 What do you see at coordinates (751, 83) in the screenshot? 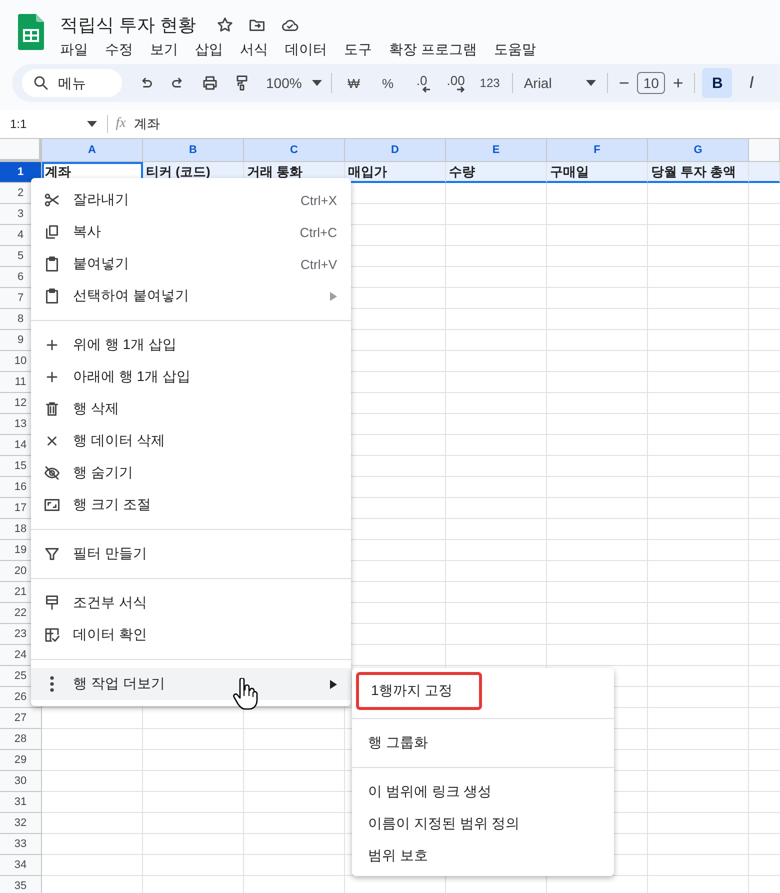
I see `italic-button: I` at bounding box center [751, 83].